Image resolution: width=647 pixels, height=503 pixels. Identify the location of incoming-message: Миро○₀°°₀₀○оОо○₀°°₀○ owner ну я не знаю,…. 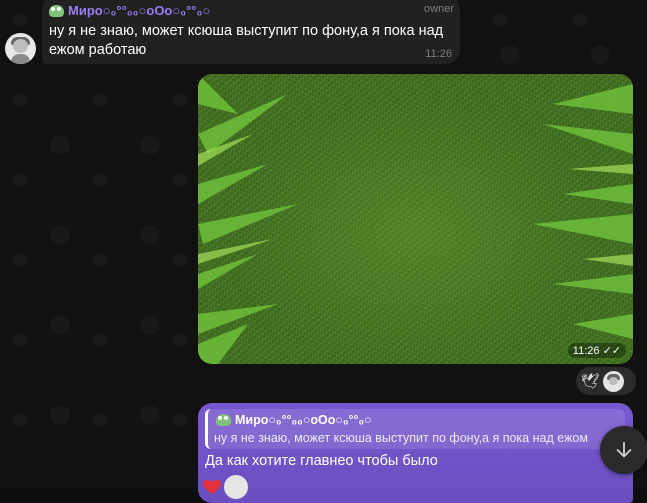
(251, 32).